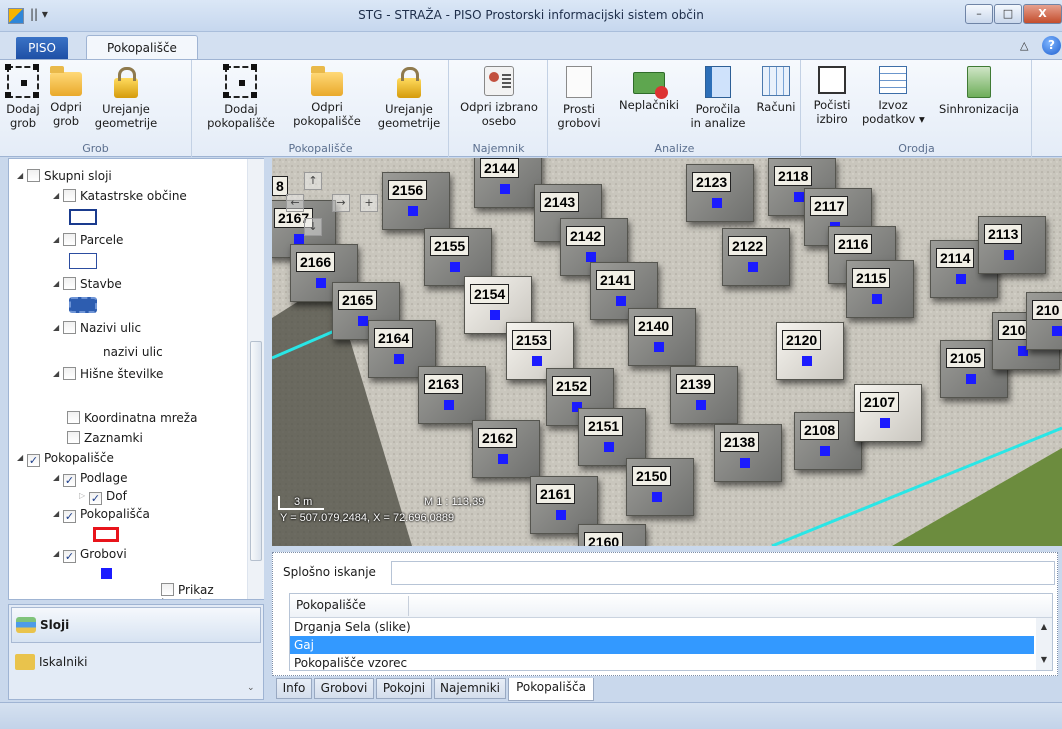 Image resolution: width=1062 pixels, height=729 pixels. What do you see at coordinates (241, 97) in the screenshot?
I see `dodaj-pokopalisce-button: Dodaj pokopališče` at bounding box center [241, 97].